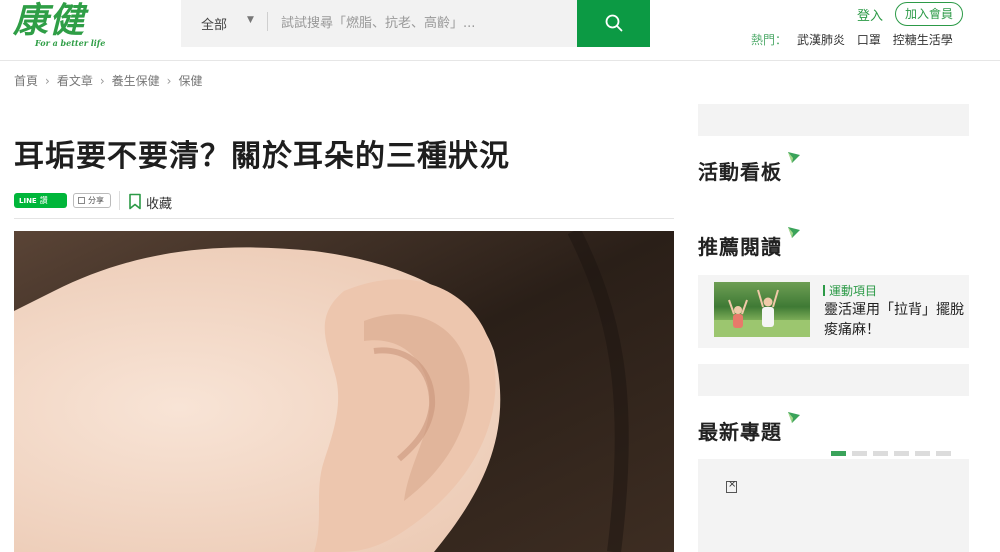 This screenshot has height=552, width=1000. I want to click on share-button: 分享, so click(92, 200).